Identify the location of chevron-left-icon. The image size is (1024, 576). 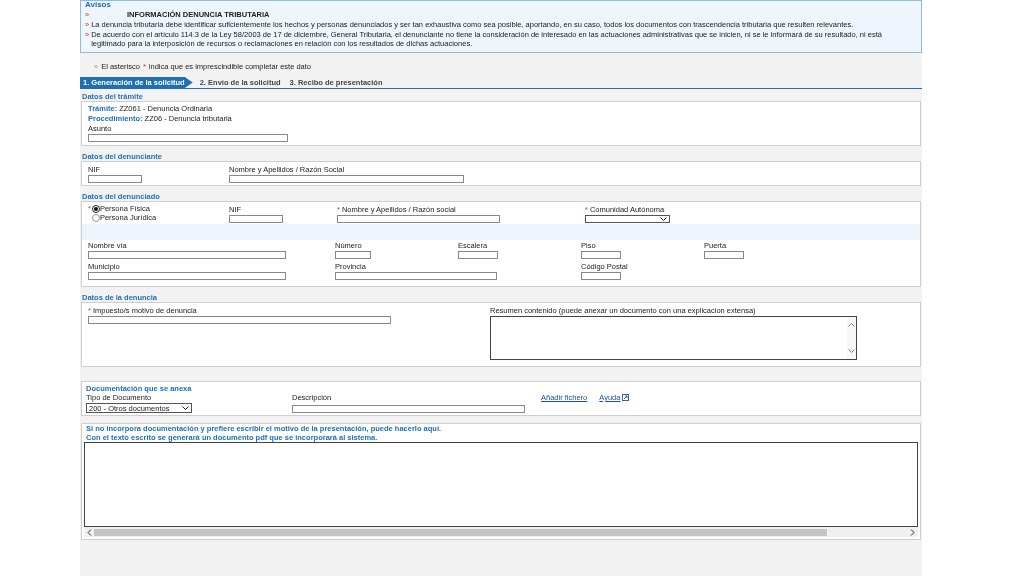
(89, 532).